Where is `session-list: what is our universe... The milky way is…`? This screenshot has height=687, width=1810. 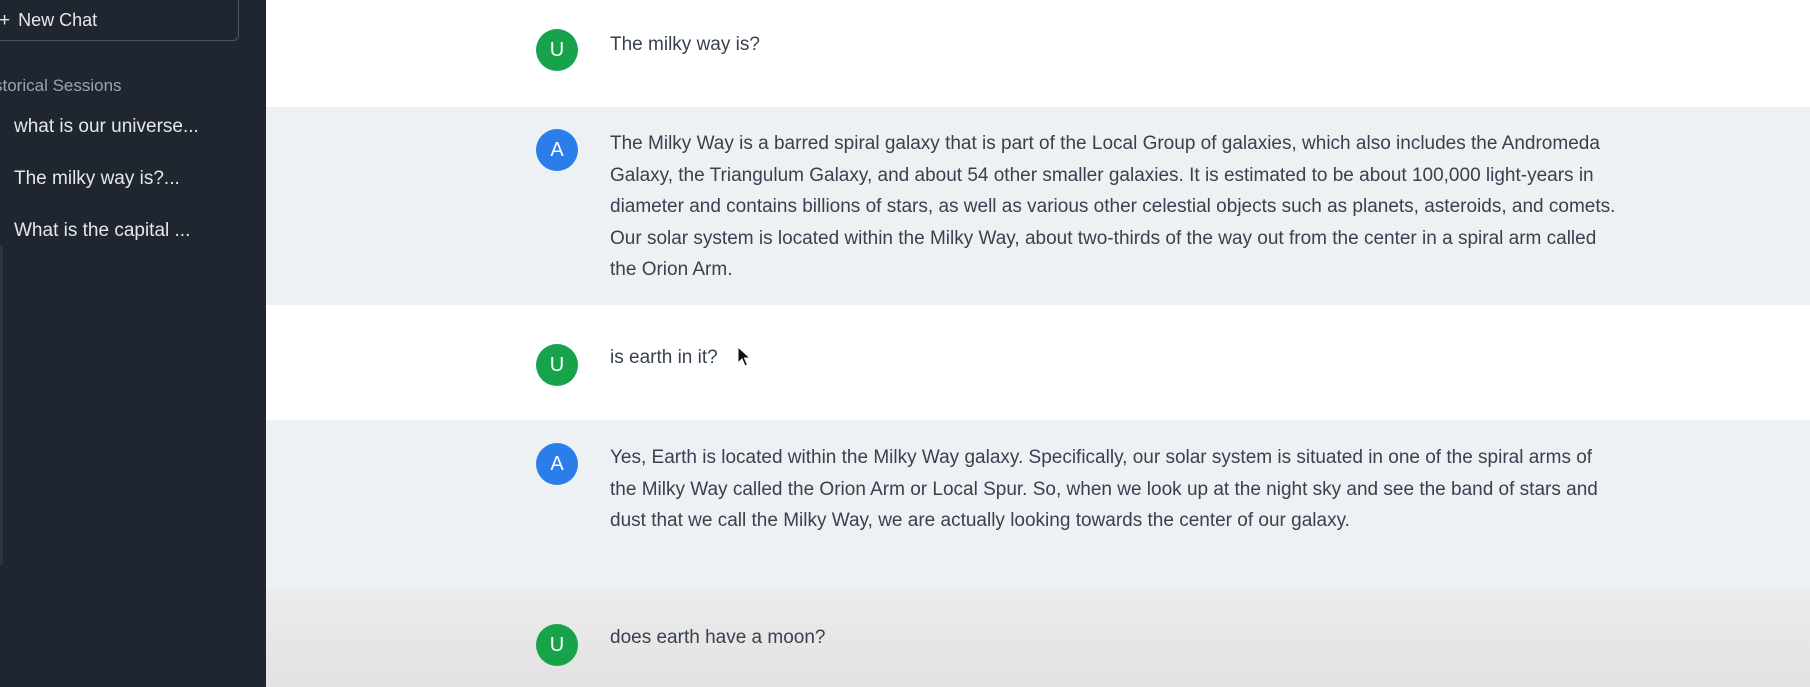 session-list: what is our universe... The milky way is… is located at coordinates (134, 186).